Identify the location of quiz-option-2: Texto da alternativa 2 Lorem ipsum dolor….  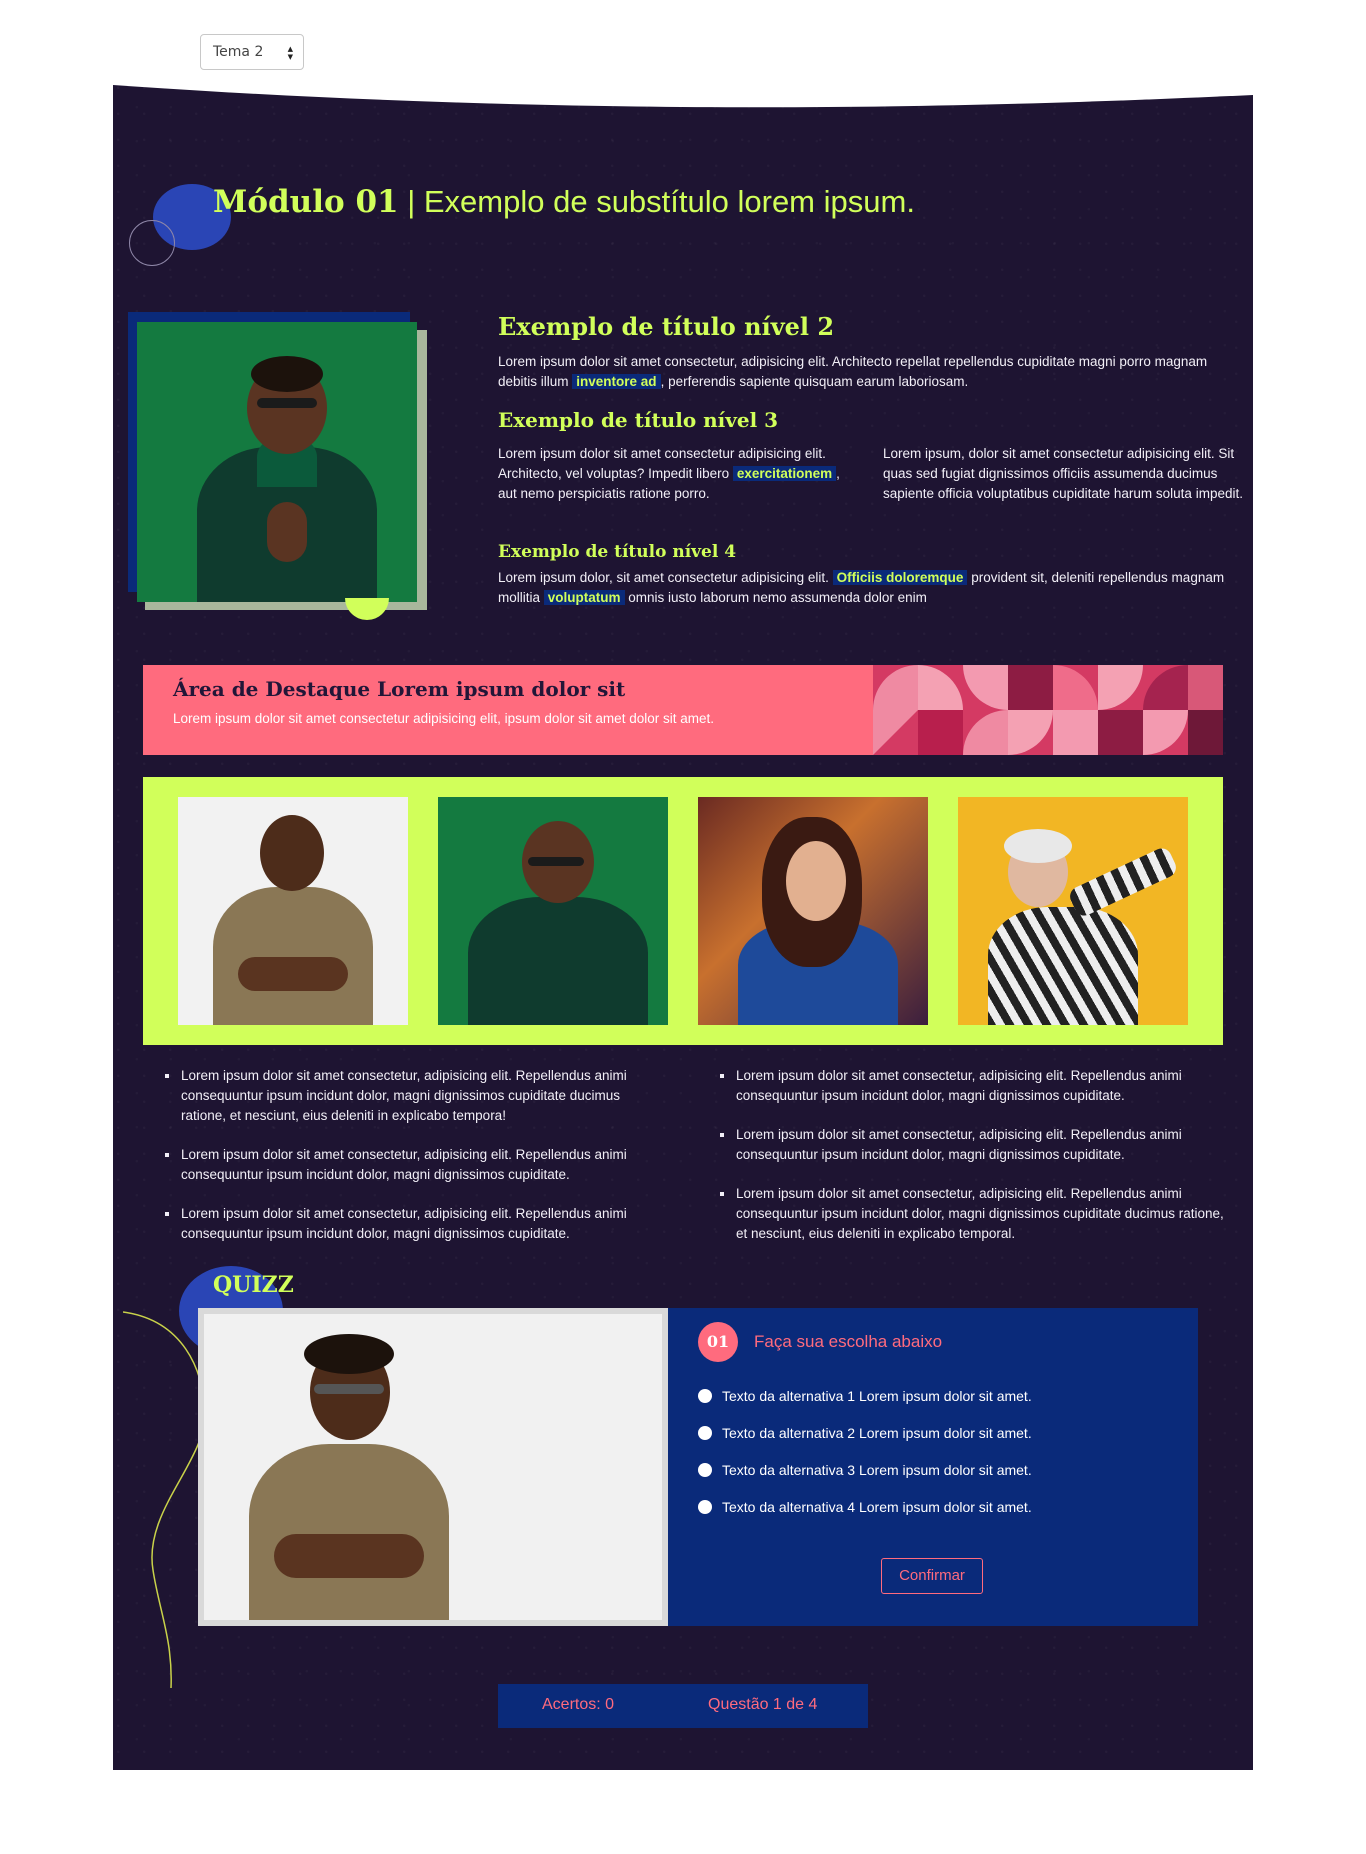
(865, 1433).